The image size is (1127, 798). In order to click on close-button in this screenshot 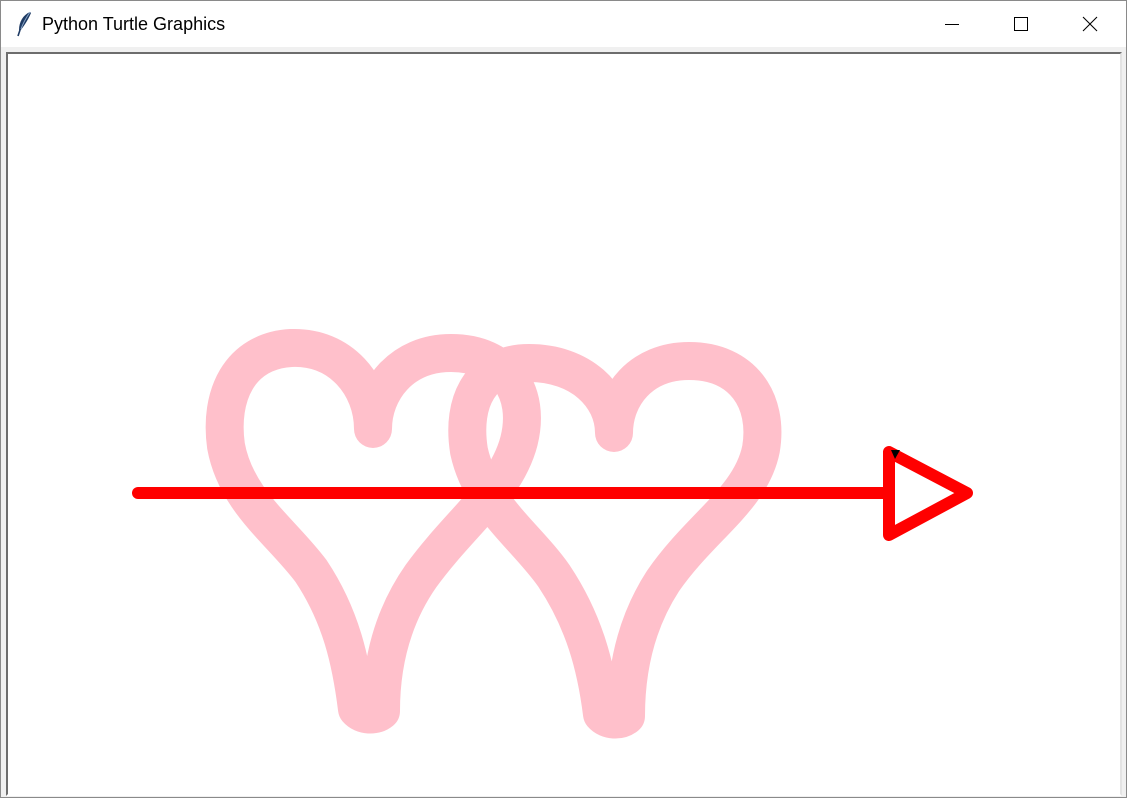, I will do `click(1090, 24)`.